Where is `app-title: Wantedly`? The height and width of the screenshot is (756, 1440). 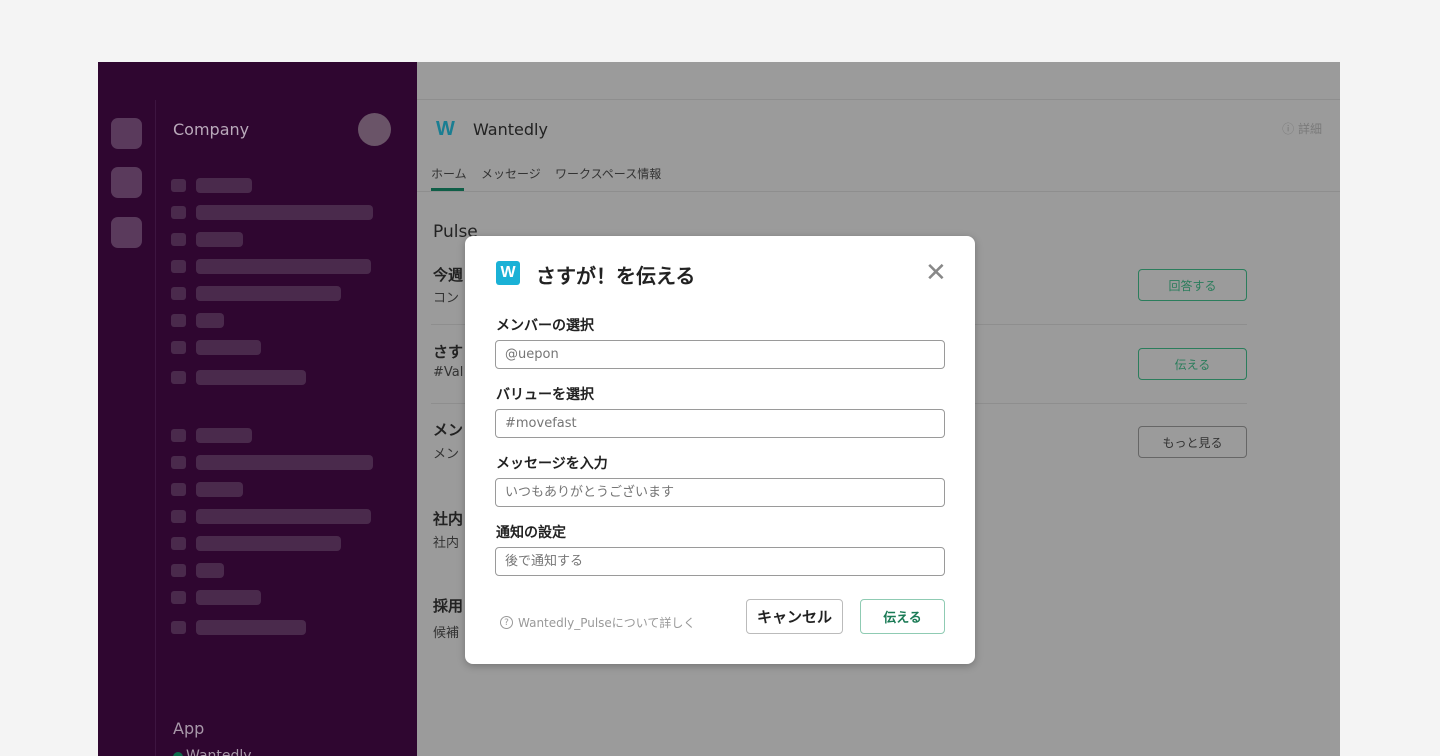
app-title: Wantedly is located at coordinates (510, 129).